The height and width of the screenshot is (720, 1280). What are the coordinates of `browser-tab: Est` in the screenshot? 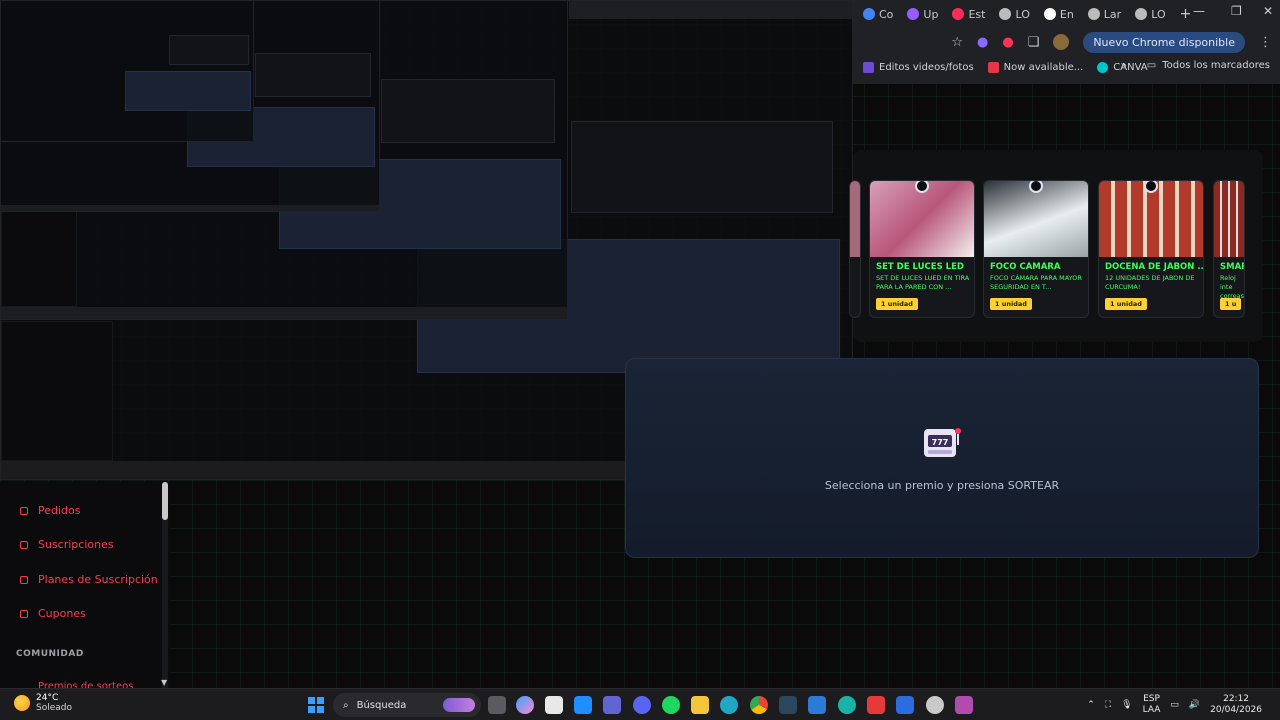 It's located at (968, 14).